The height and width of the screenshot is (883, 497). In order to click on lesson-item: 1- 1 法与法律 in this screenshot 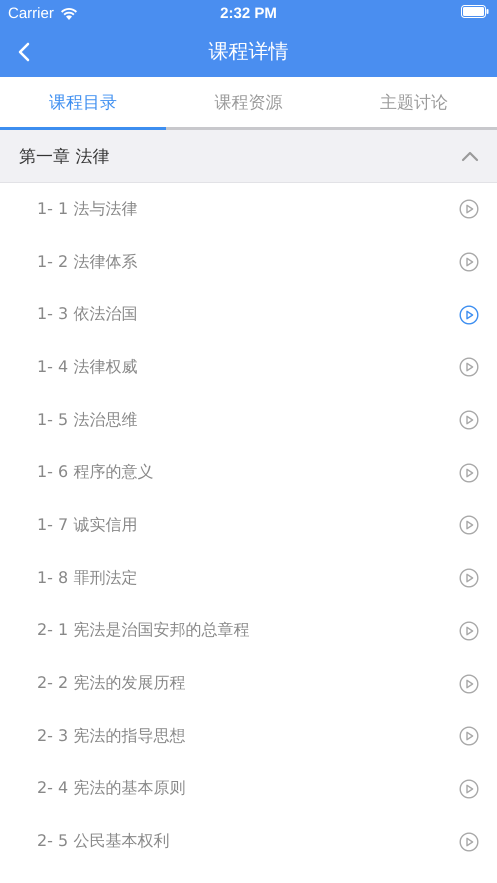, I will do `click(248, 209)`.